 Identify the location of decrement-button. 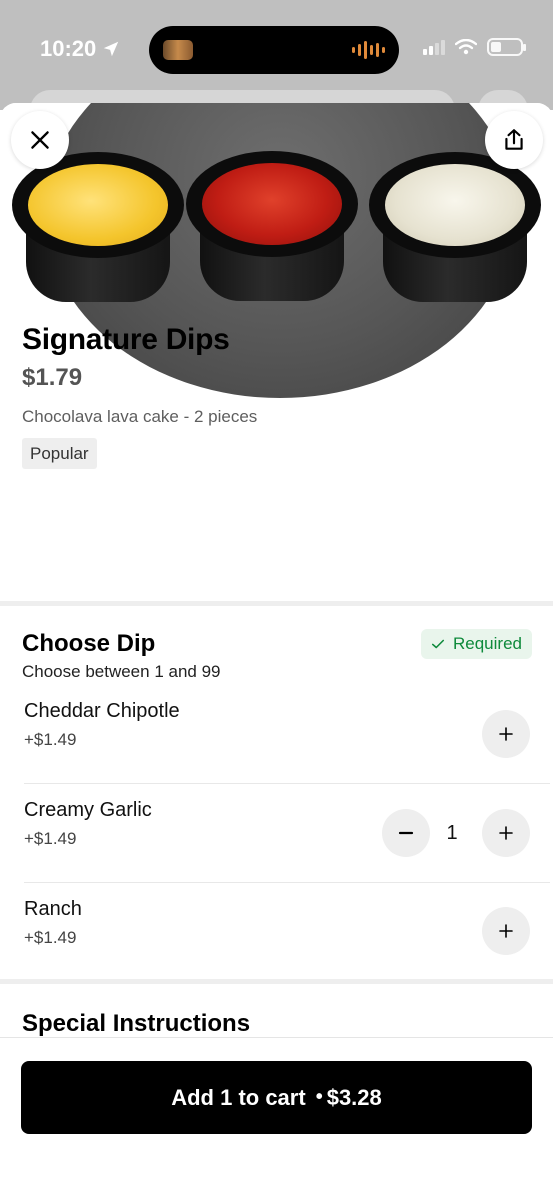
(406, 833).